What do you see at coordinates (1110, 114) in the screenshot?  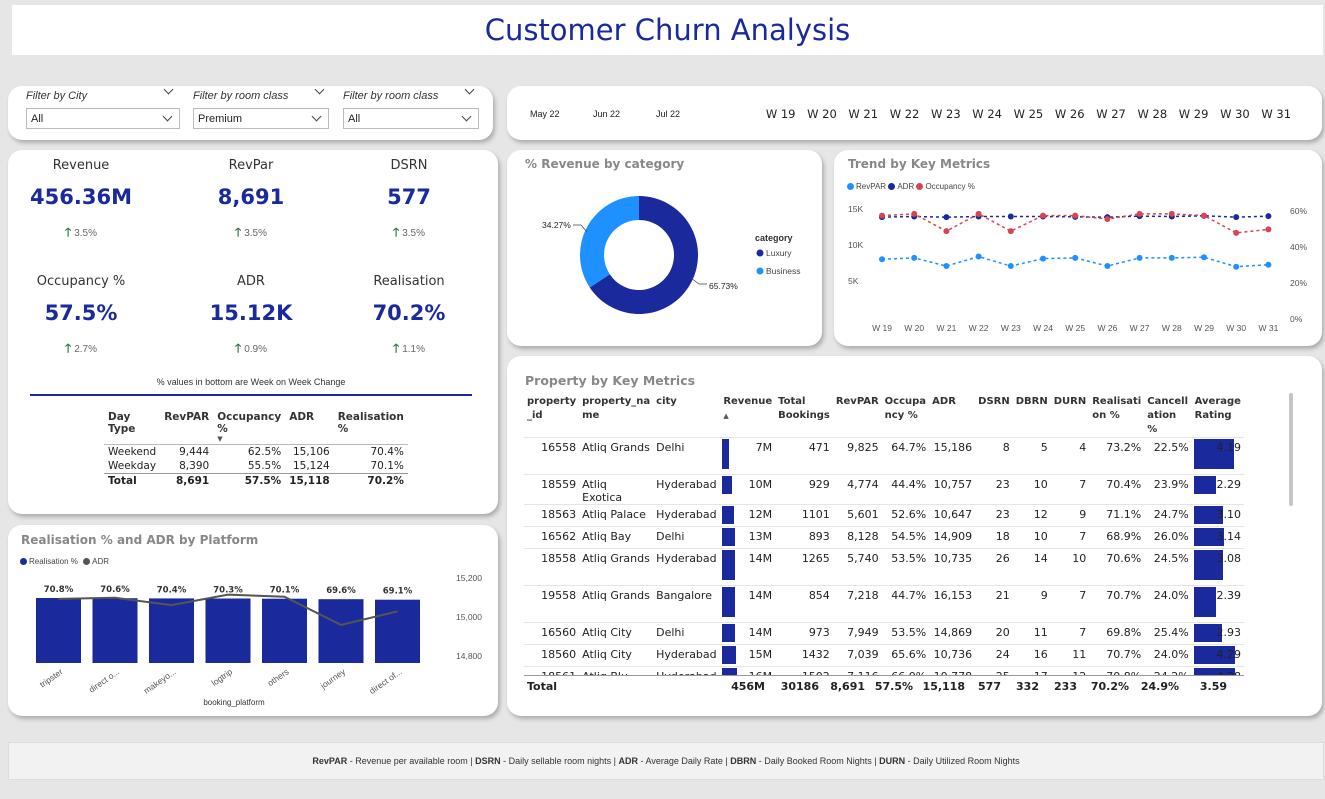 I see `week-item: W 27` at bounding box center [1110, 114].